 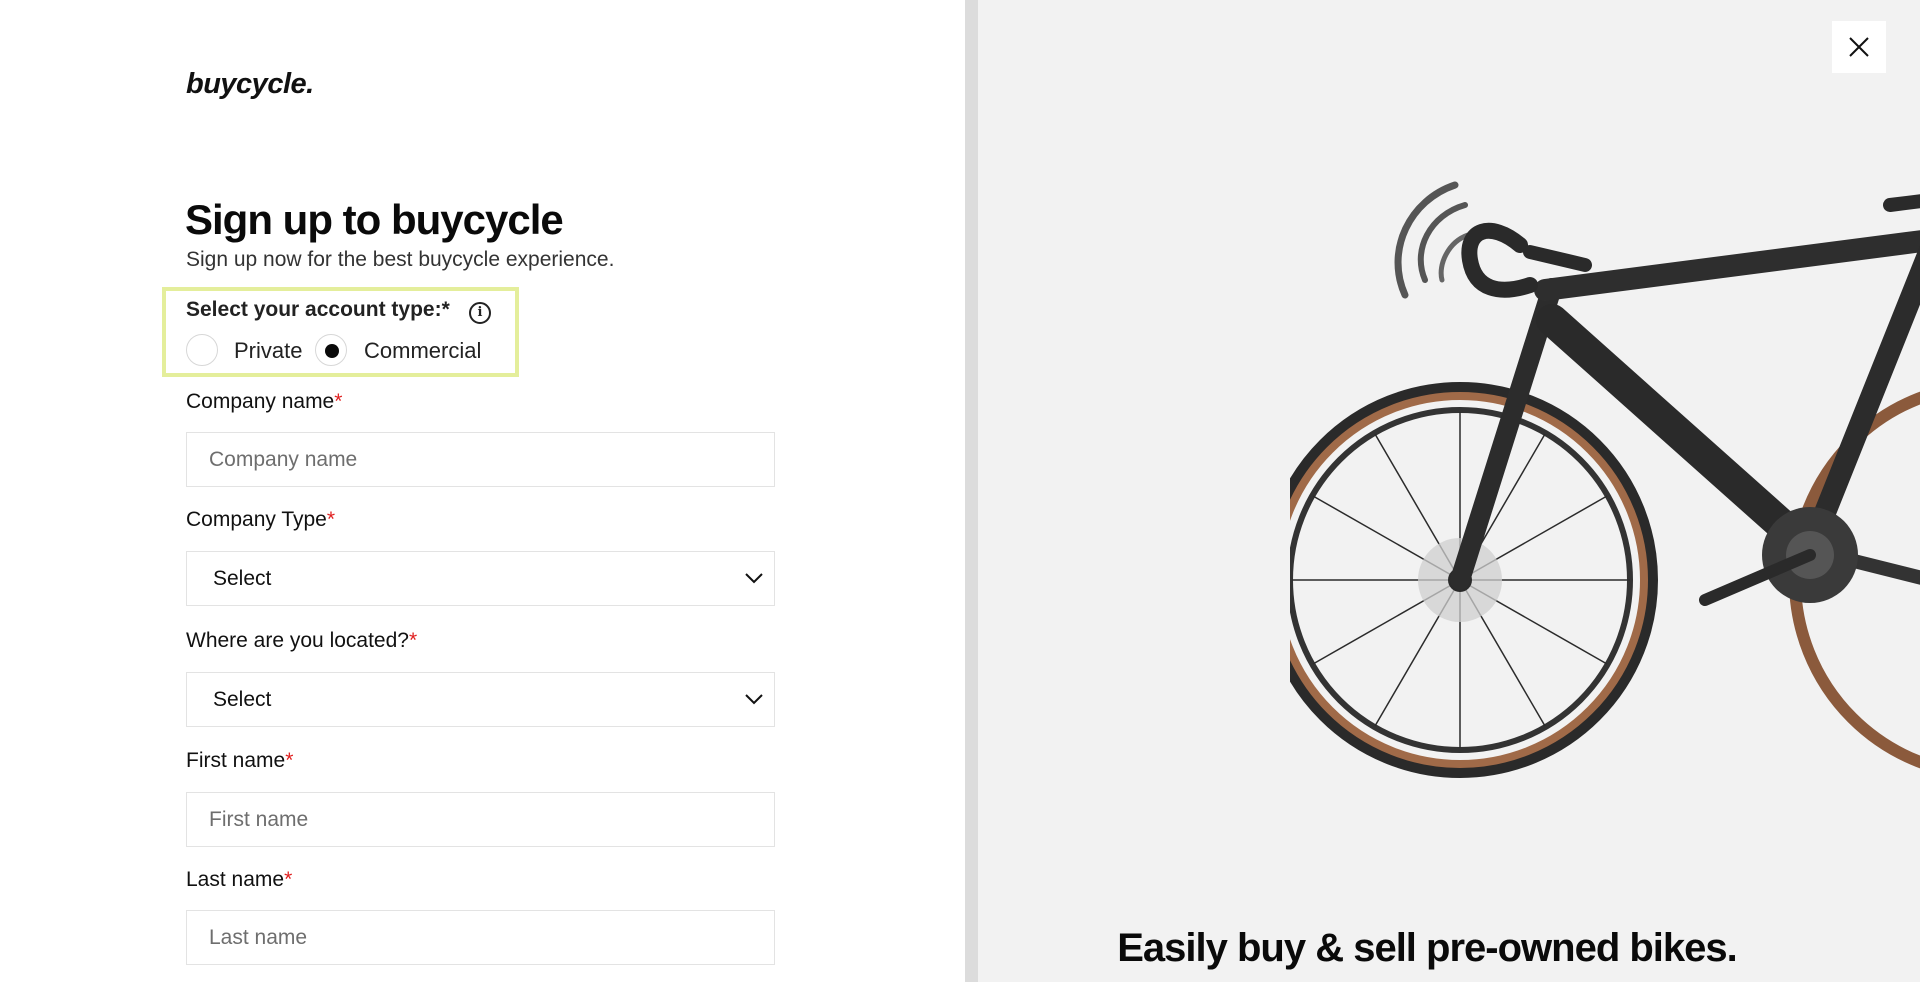 What do you see at coordinates (1427, 948) in the screenshot?
I see `promo-tagline-text: Easily buy & sell pre-owned bikes.` at bounding box center [1427, 948].